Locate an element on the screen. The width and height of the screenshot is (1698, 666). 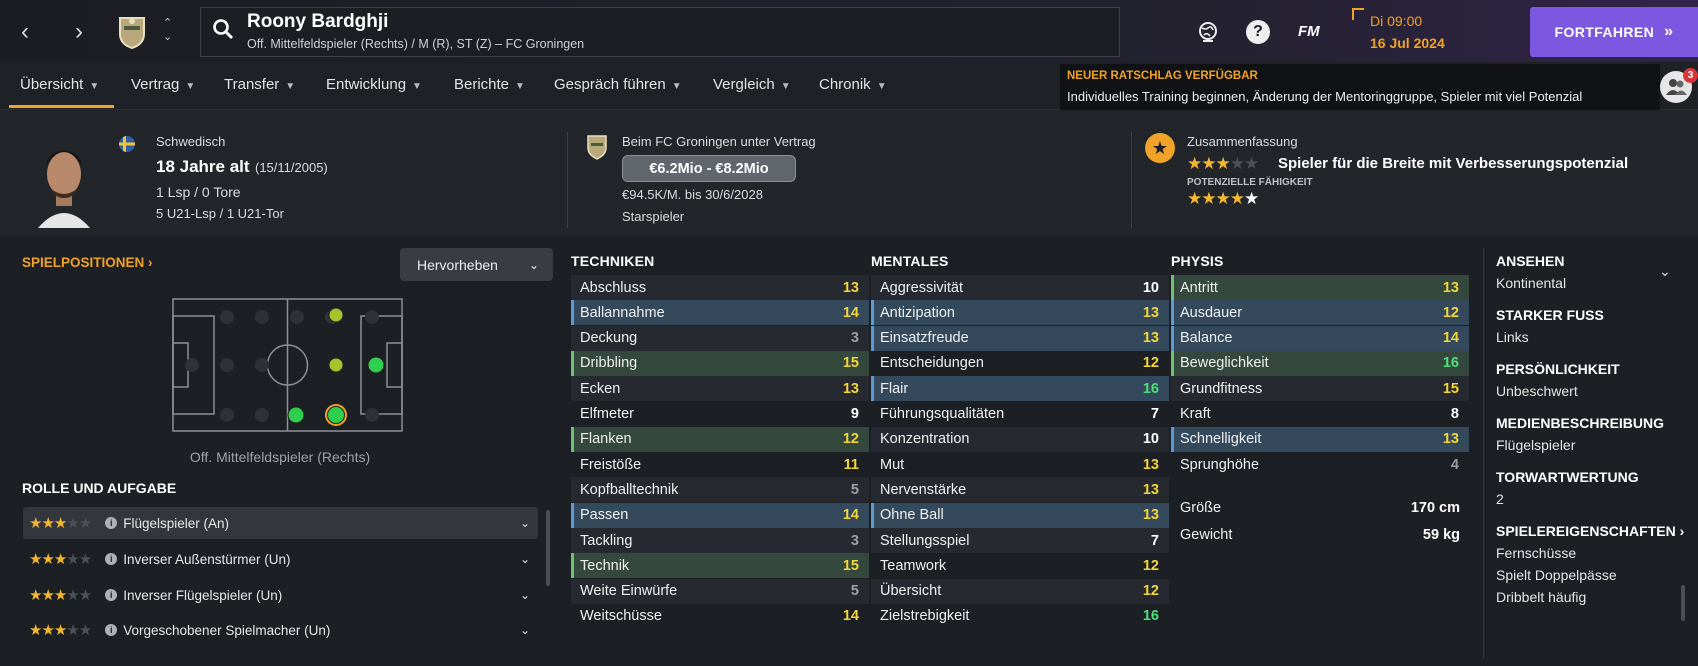
tab-gespraech: Gespräch führen ▼ is located at coordinates (618, 84).